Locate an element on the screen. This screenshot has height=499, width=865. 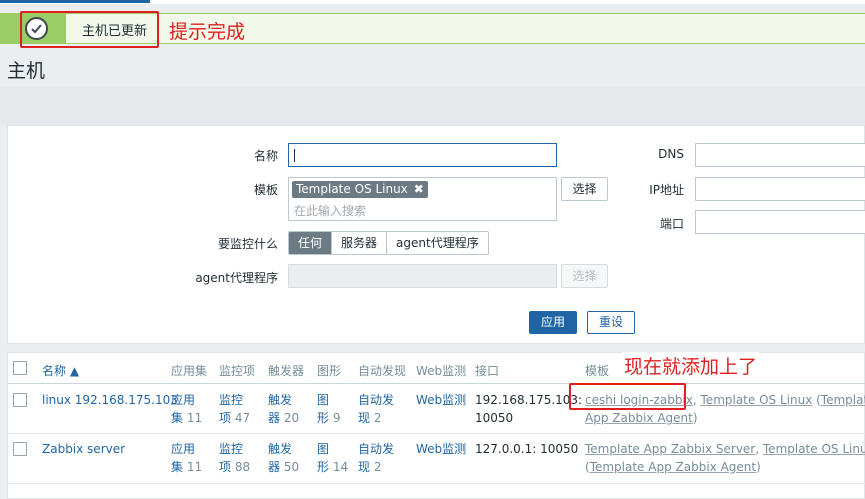
header-items: 监控项 is located at coordinates (237, 371).